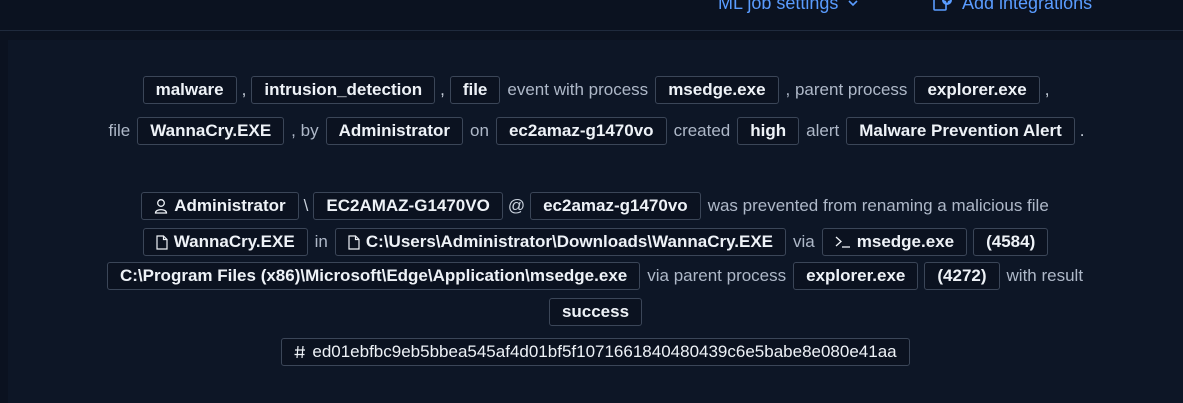 The width and height of the screenshot is (1183, 403). I want to click on parent-process-name-badge: explorer.exe, so click(856, 276).